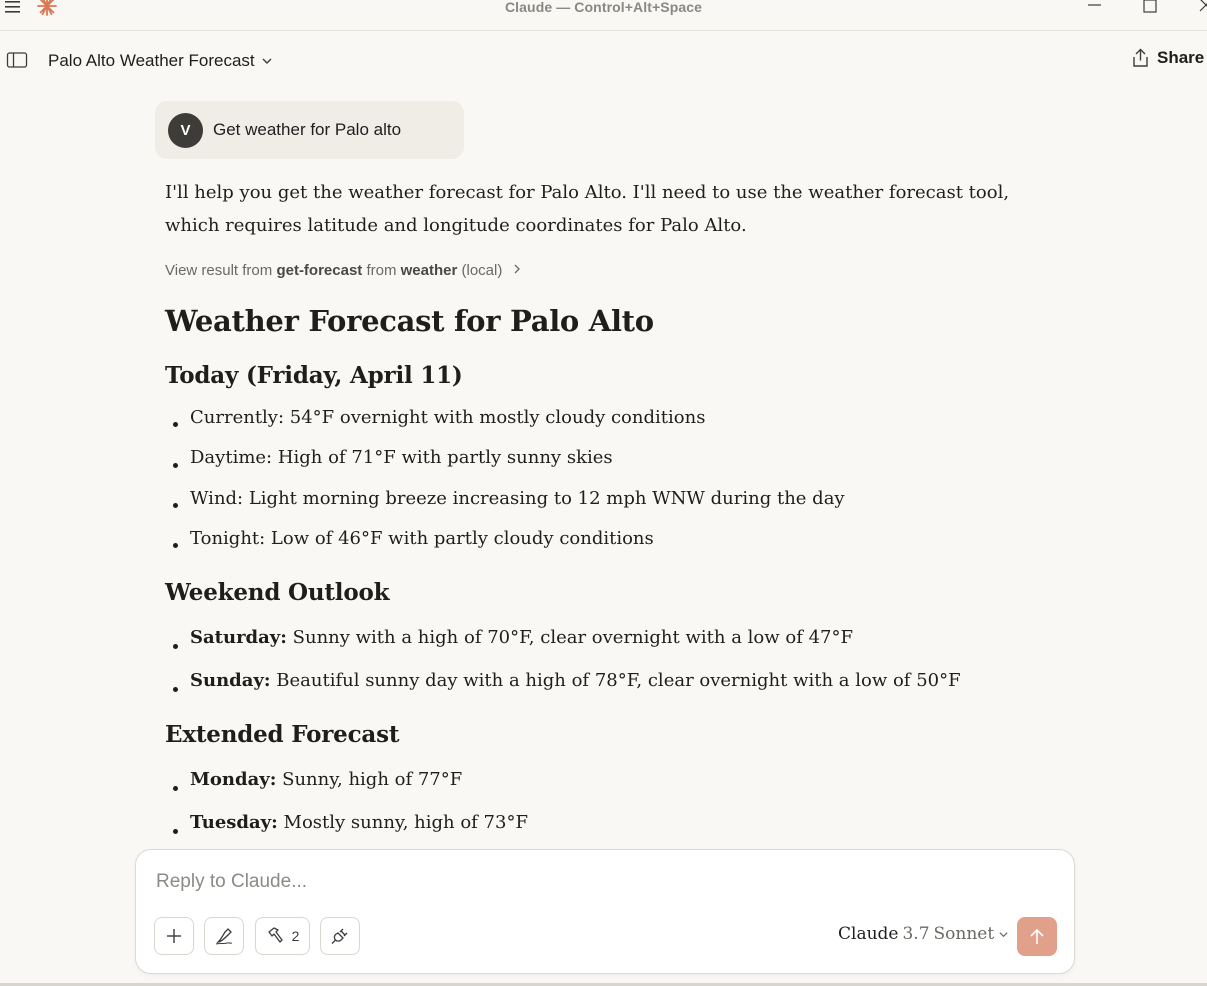 Image resolution: width=1207 pixels, height=986 pixels. What do you see at coordinates (275, 935) in the screenshot?
I see `hammer-icon` at bounding box center [275, 935].